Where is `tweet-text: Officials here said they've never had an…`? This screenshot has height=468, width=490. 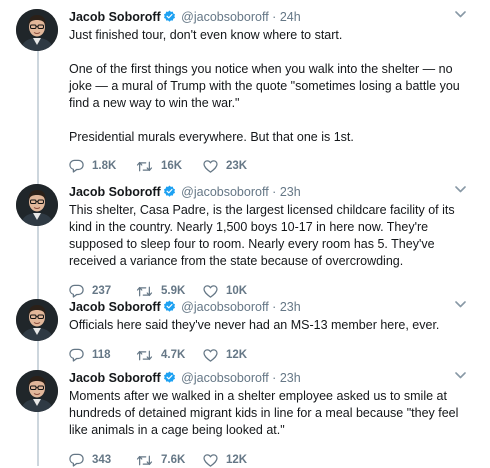
tweet-text: Officials here said they've never had an… is located at coordinates (254, 325).